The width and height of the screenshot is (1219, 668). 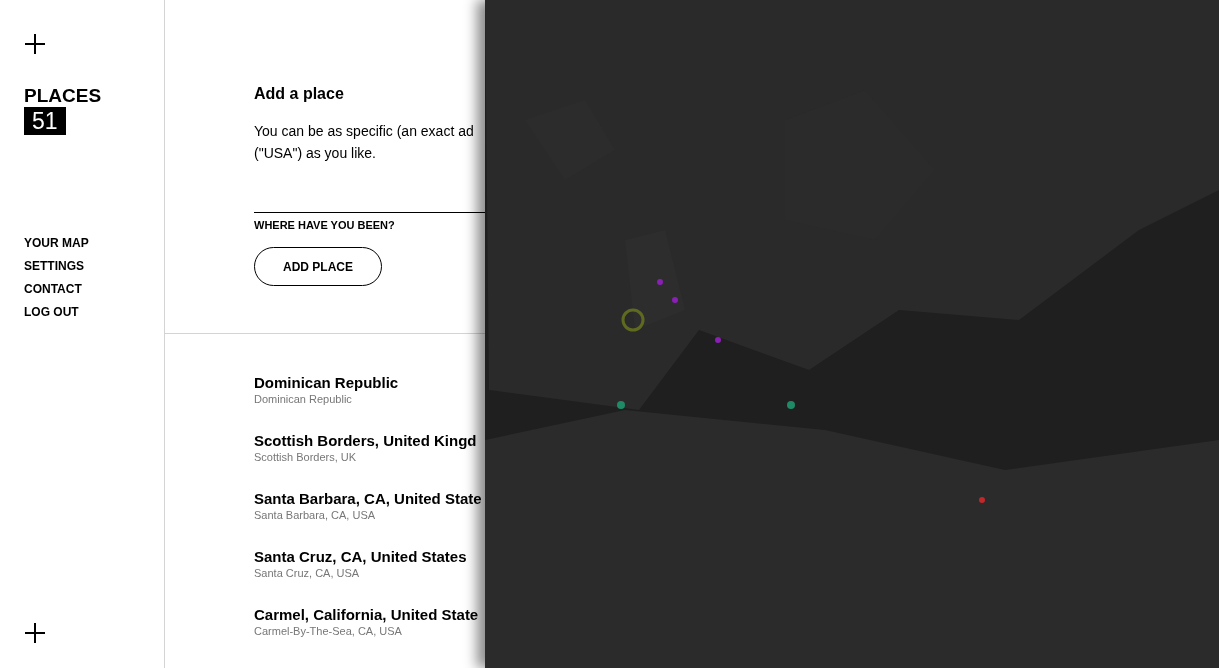 I want to click on place-name: Carmel, California, United State, so click(x=369, y=615).